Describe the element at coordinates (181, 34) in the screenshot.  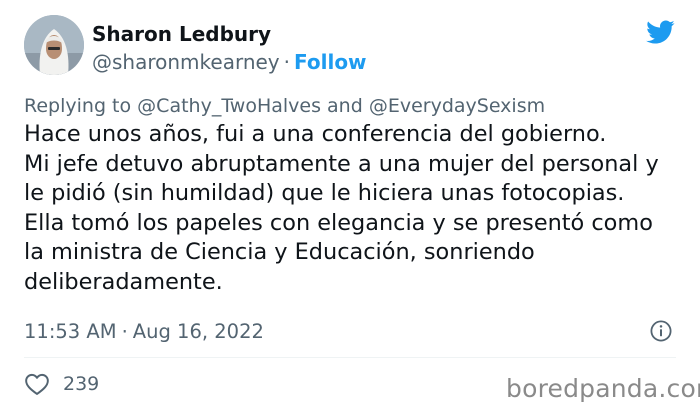
I see `author-name: Sharon Ledbury` at that location.